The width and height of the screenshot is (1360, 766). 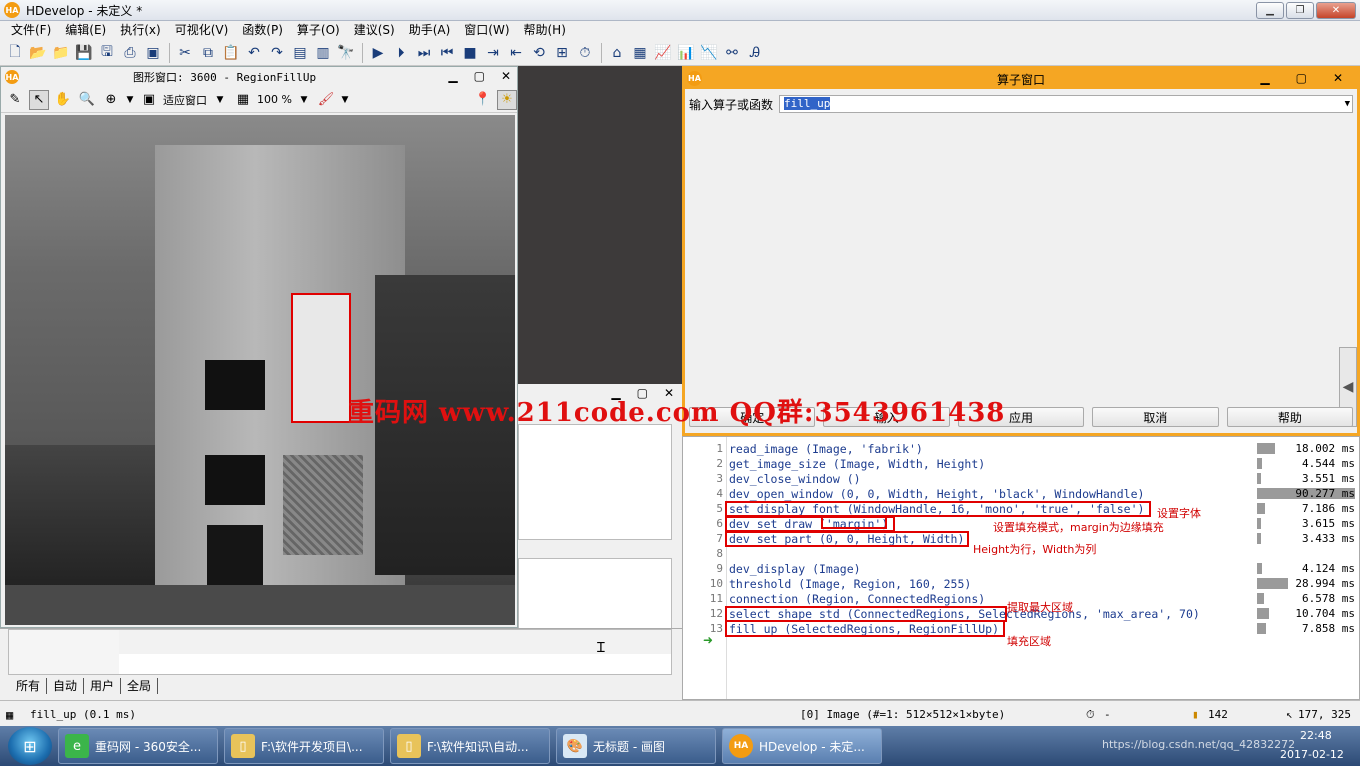 What do you see at coordinates (447, 53) in the screenshot?
I see `step-back-icon: ⏮` at bounding box center [447, 53].